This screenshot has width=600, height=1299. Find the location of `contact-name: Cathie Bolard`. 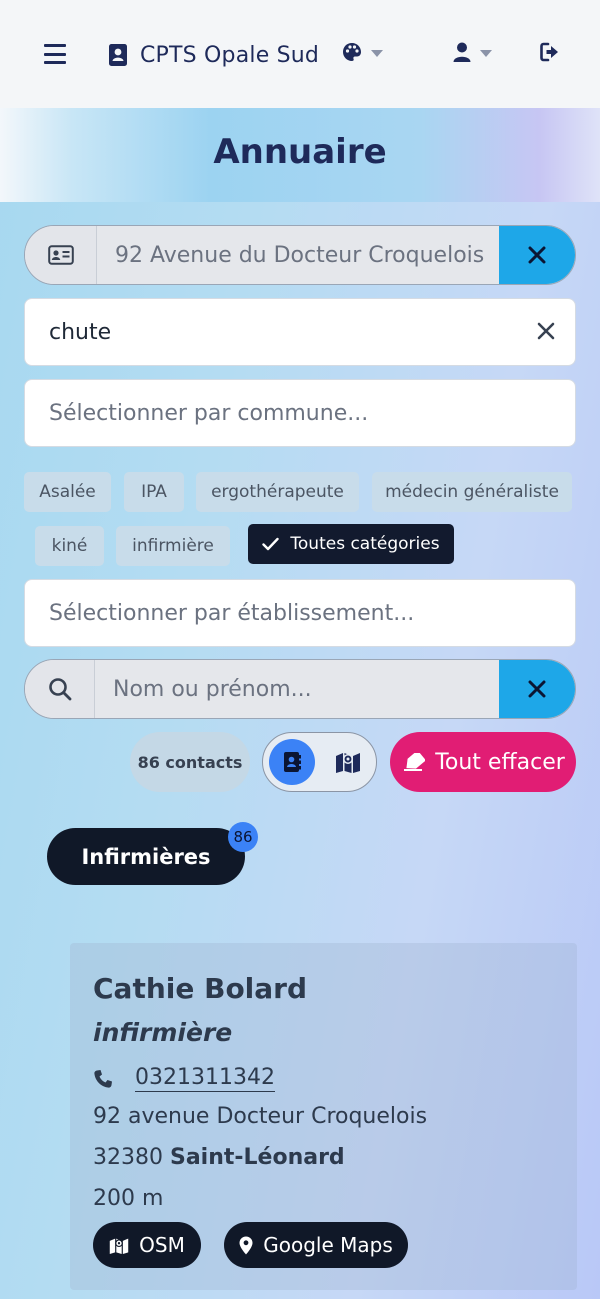

contact-name: Cathie Bolard is located at coordinates (200, 988).